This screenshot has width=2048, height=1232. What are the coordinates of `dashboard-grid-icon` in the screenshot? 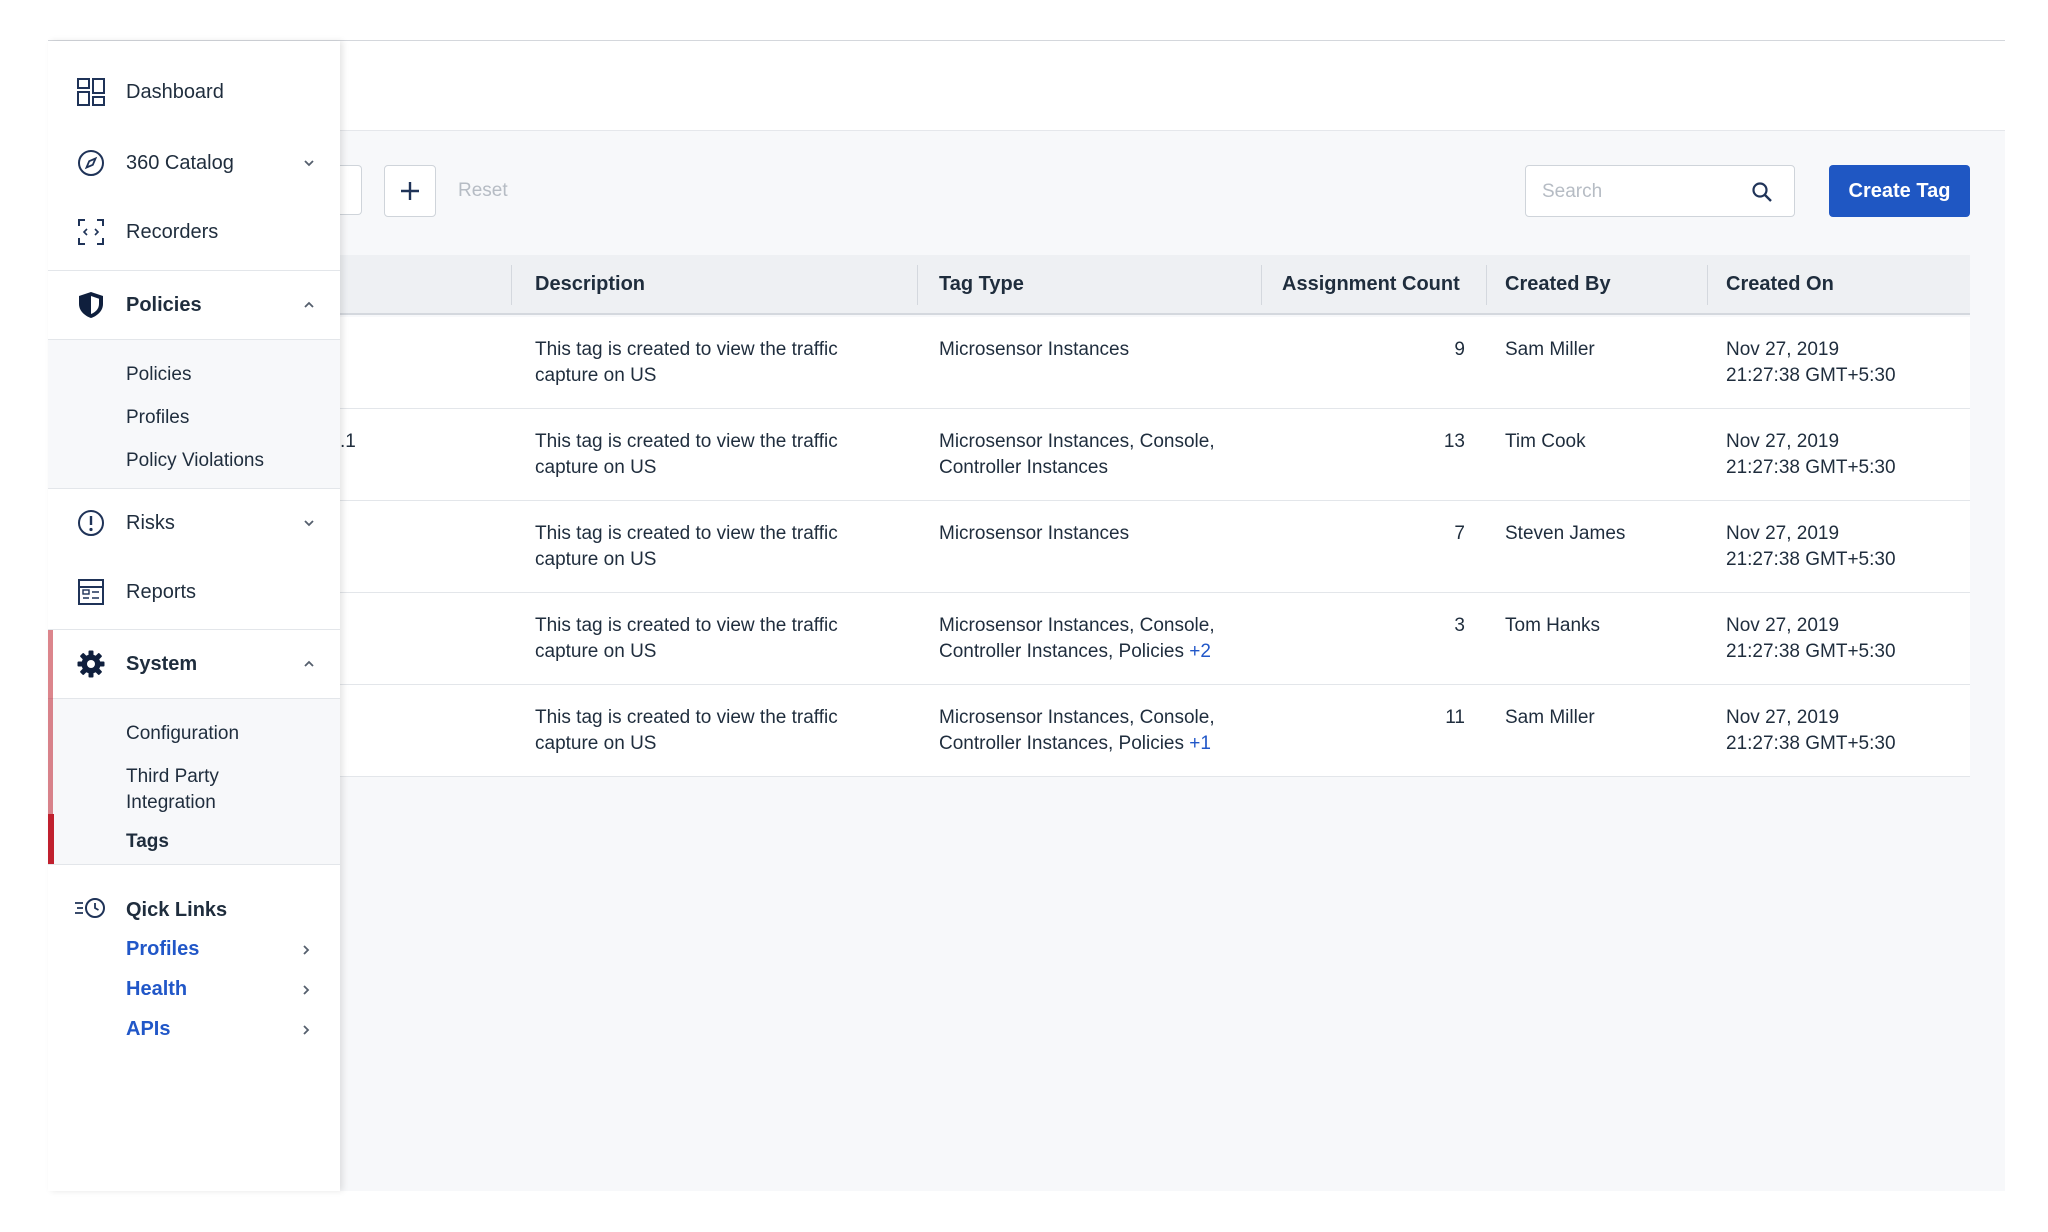 It's located at (91, 92).